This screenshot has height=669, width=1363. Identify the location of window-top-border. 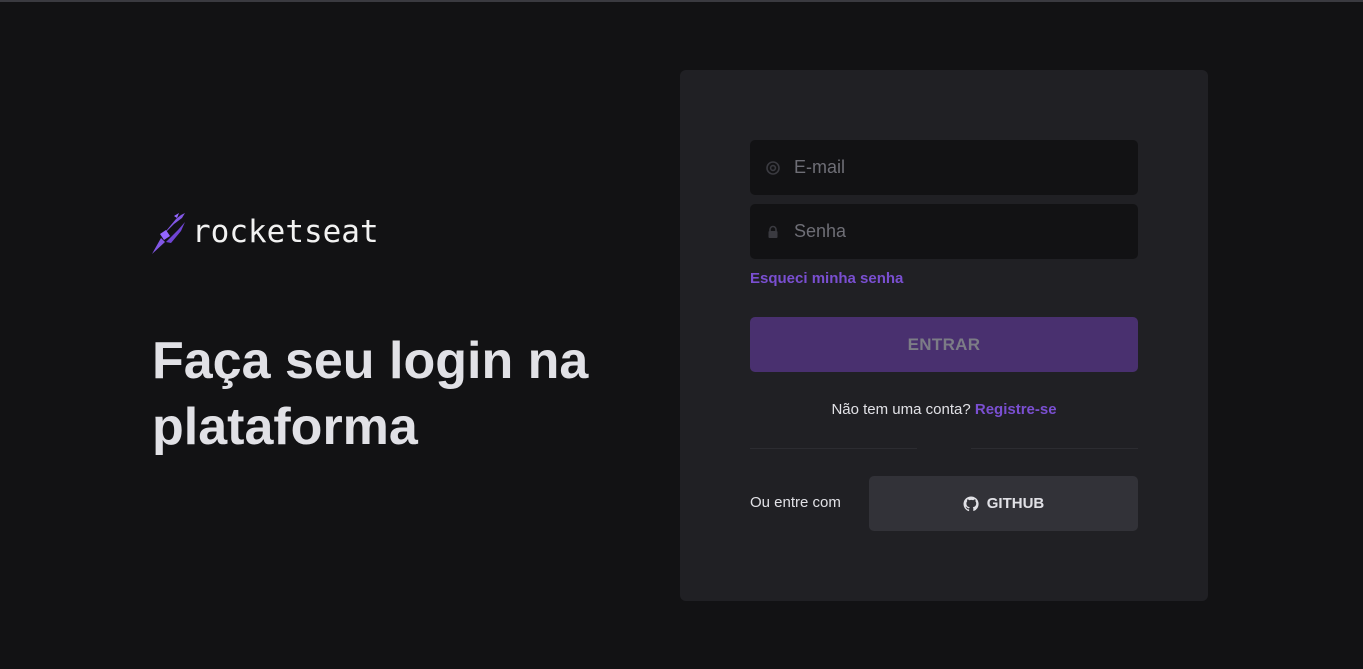
(681, 1).